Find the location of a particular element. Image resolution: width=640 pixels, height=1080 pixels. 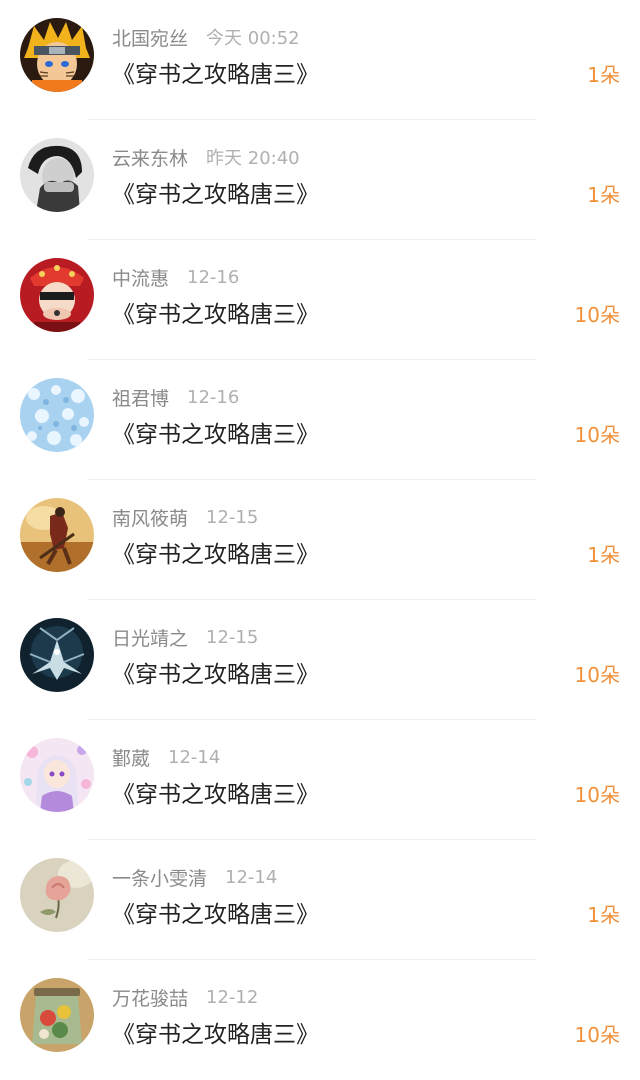

list-item: 北国宛丝 今天 00:52 《穿书之攻略唐三》 1朵 is located at coordinates (320, 60).